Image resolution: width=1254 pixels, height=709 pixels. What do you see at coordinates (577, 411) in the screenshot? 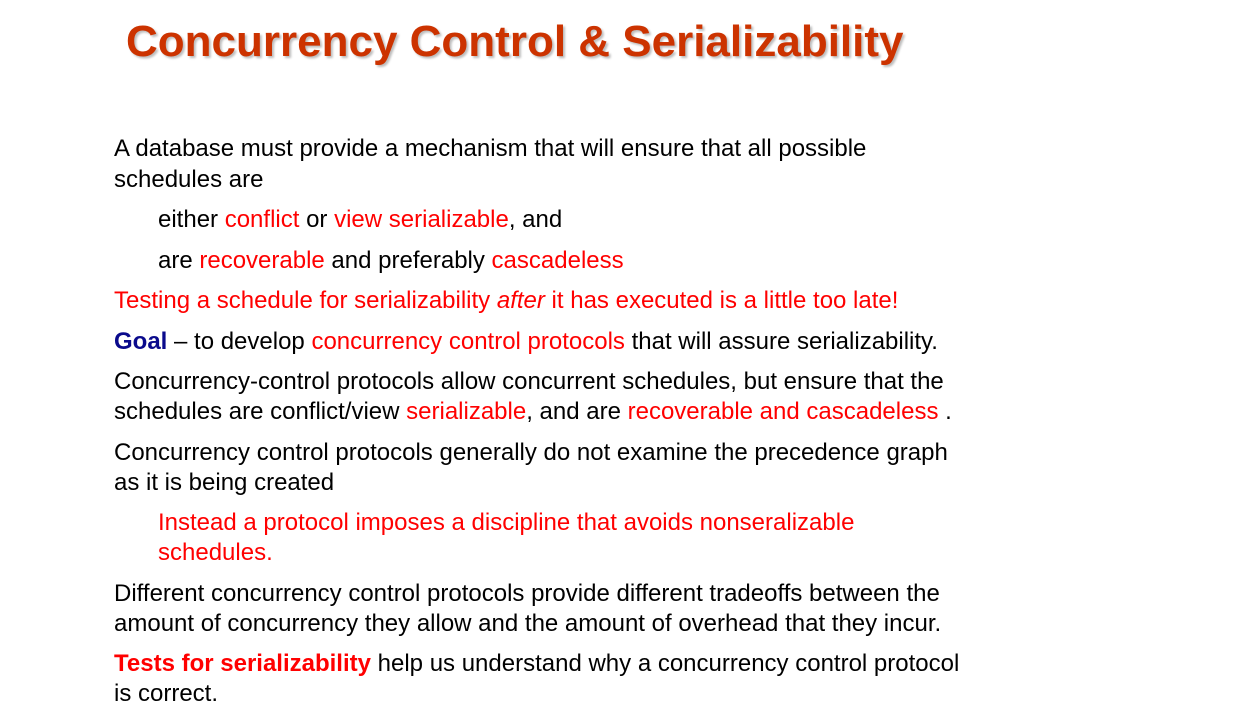
I see `text: , and are` at bounding box center [577, 411].